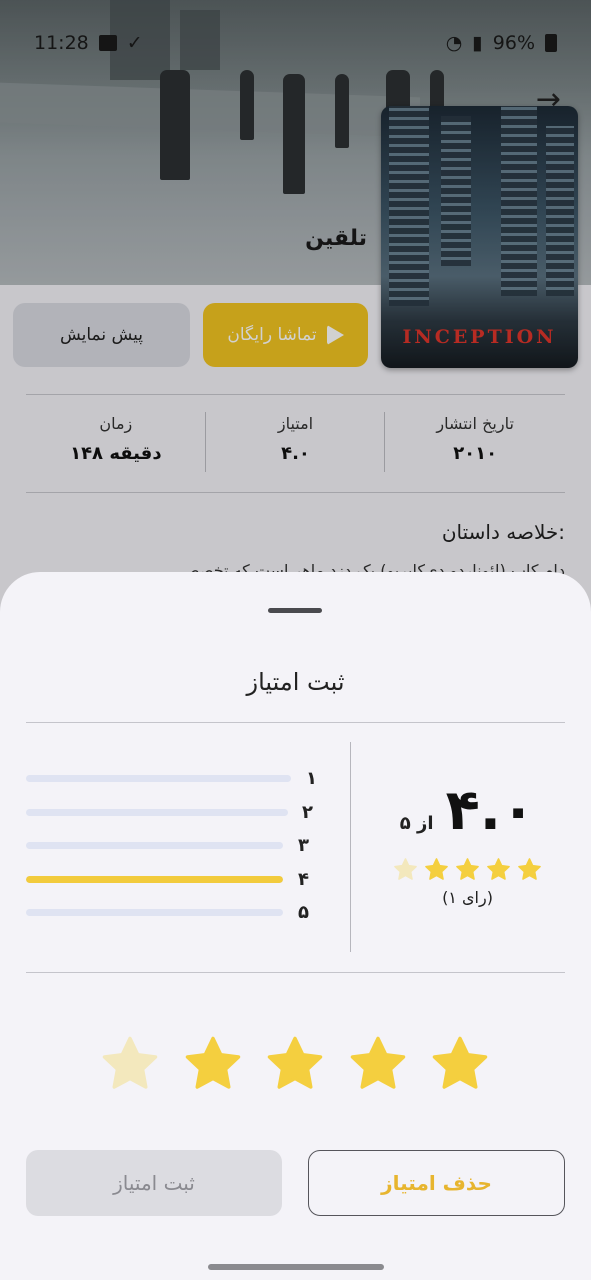  I want to click on score-summary: ۴.۰ از ۵ (۱ رای), so click(467, 842).